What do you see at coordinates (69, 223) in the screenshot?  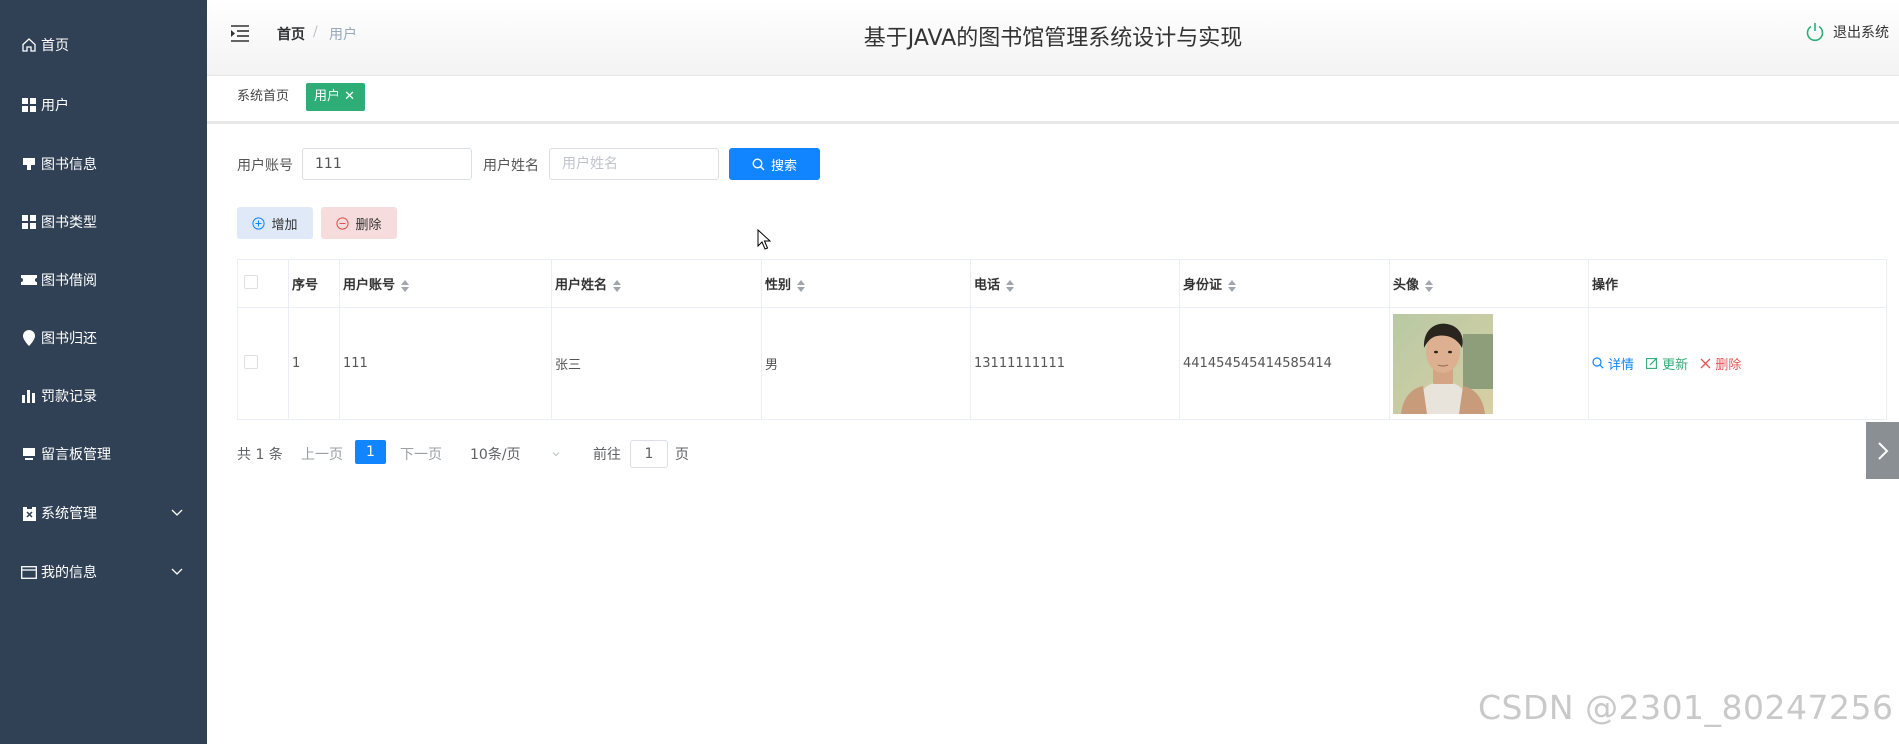 I see `sidebar-item-label: 图书类型` at bounding box center [69, 223].